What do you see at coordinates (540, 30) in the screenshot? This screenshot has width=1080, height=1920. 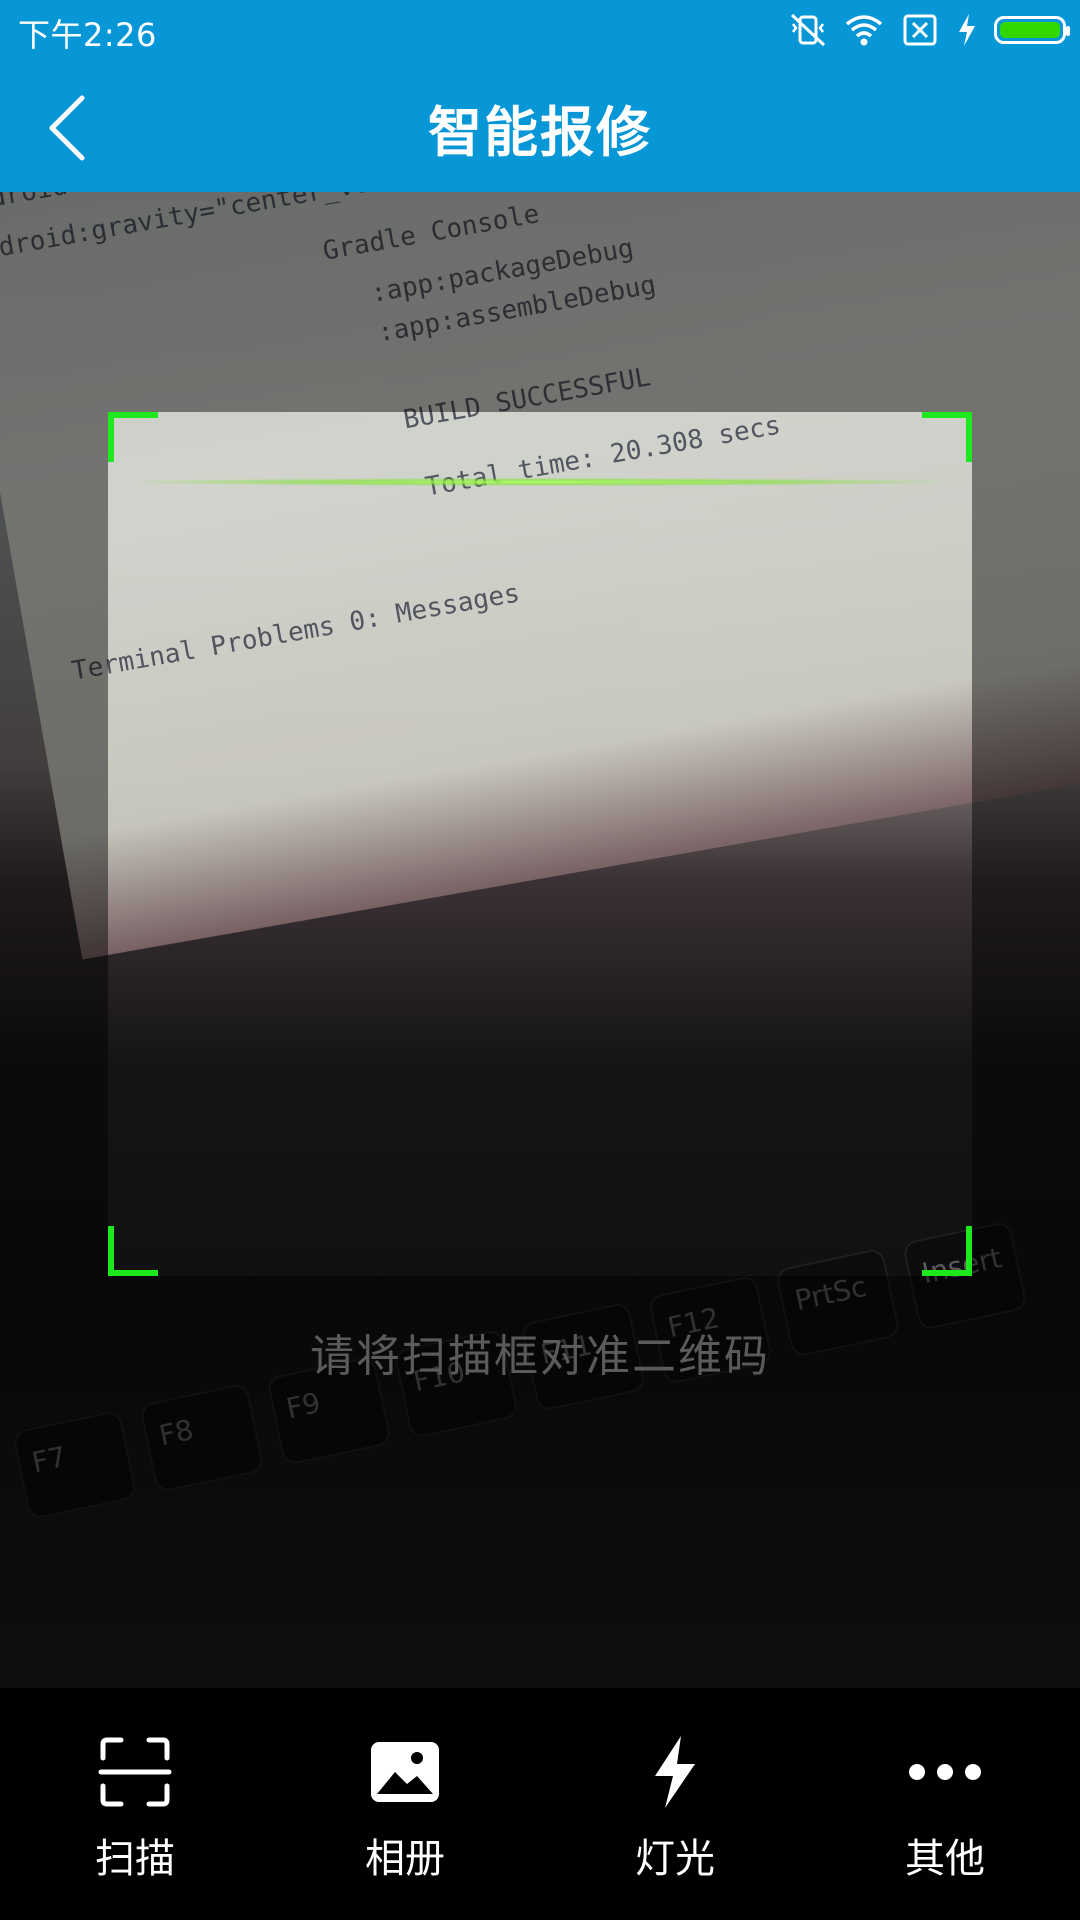 I see `status-bar: 下午2:26` at bounding box center [540, 30].